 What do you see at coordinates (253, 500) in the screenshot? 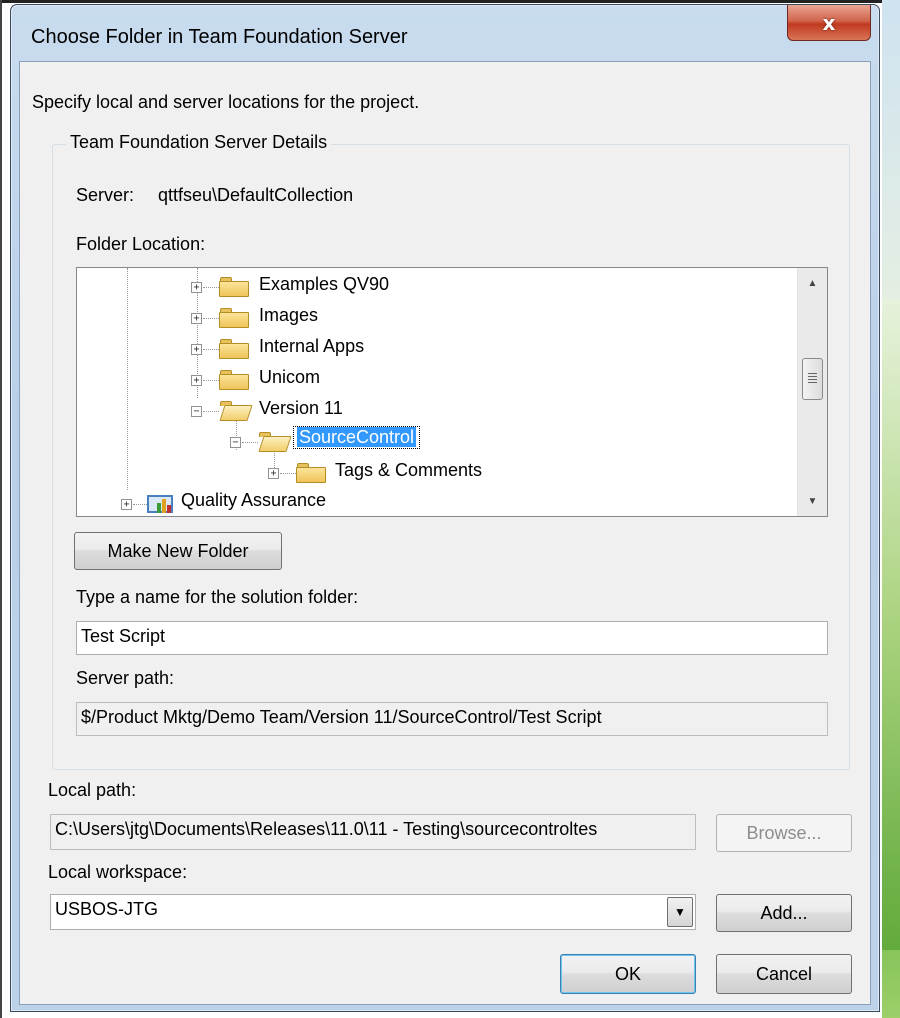
I see `tree-item-quality-assurance: Quality Assurance` at bounding box center [253, 500].